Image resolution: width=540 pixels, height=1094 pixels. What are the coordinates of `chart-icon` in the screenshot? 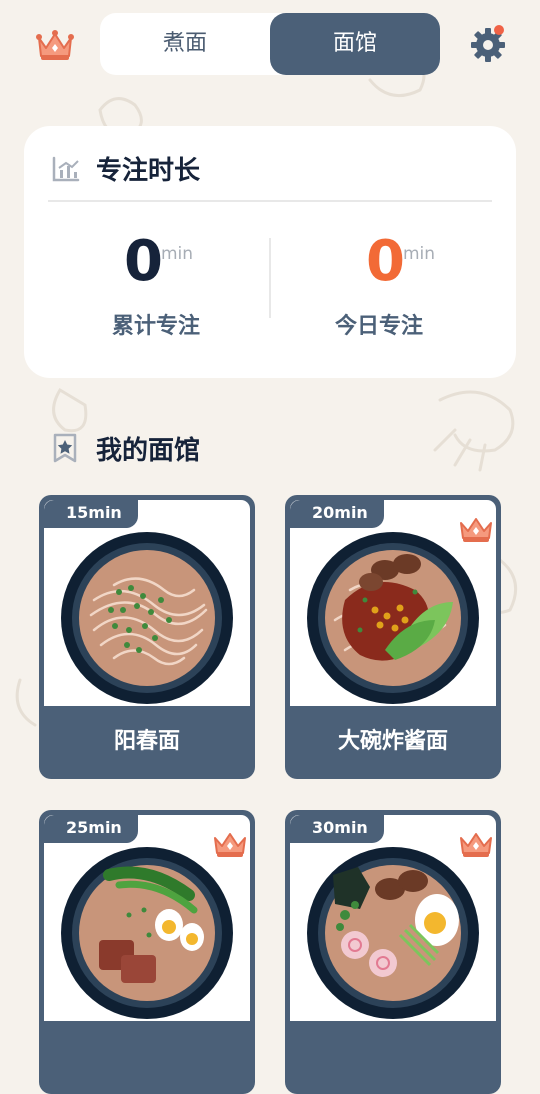 It's located at (66, 169).